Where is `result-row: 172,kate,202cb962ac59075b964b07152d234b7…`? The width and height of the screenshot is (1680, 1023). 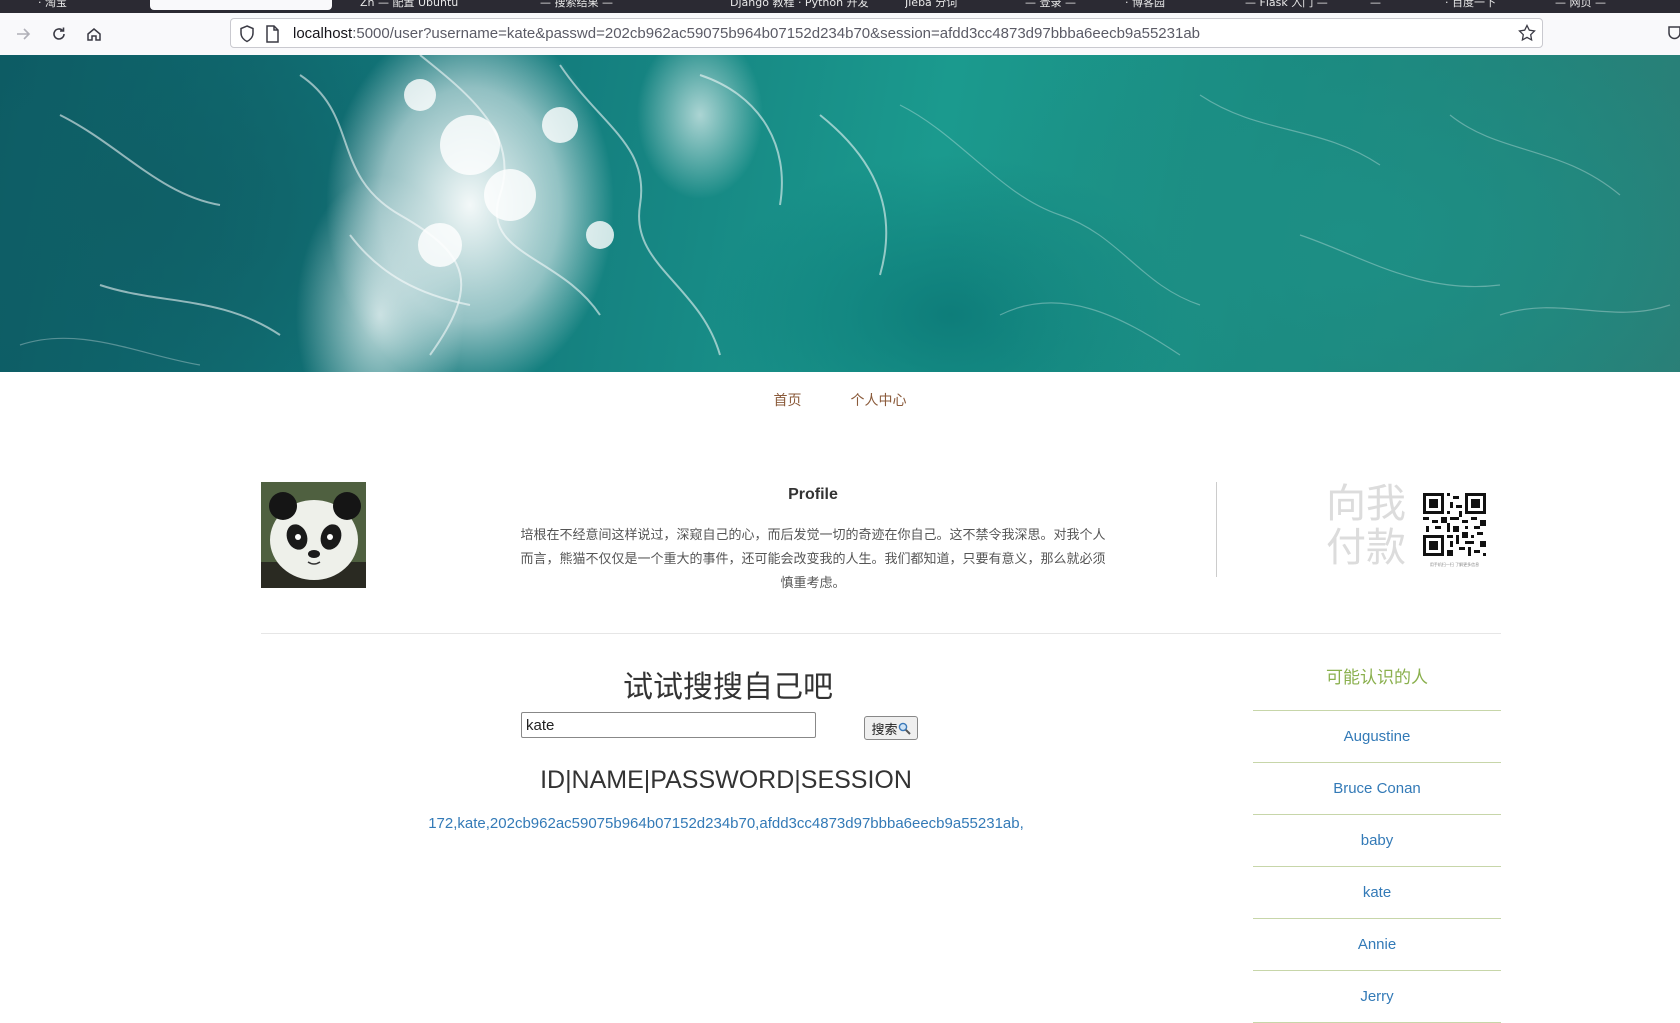 result-row: 172,kate,202cb962ac59075b964b07152d234b7… is located at coordinates (726, 823).